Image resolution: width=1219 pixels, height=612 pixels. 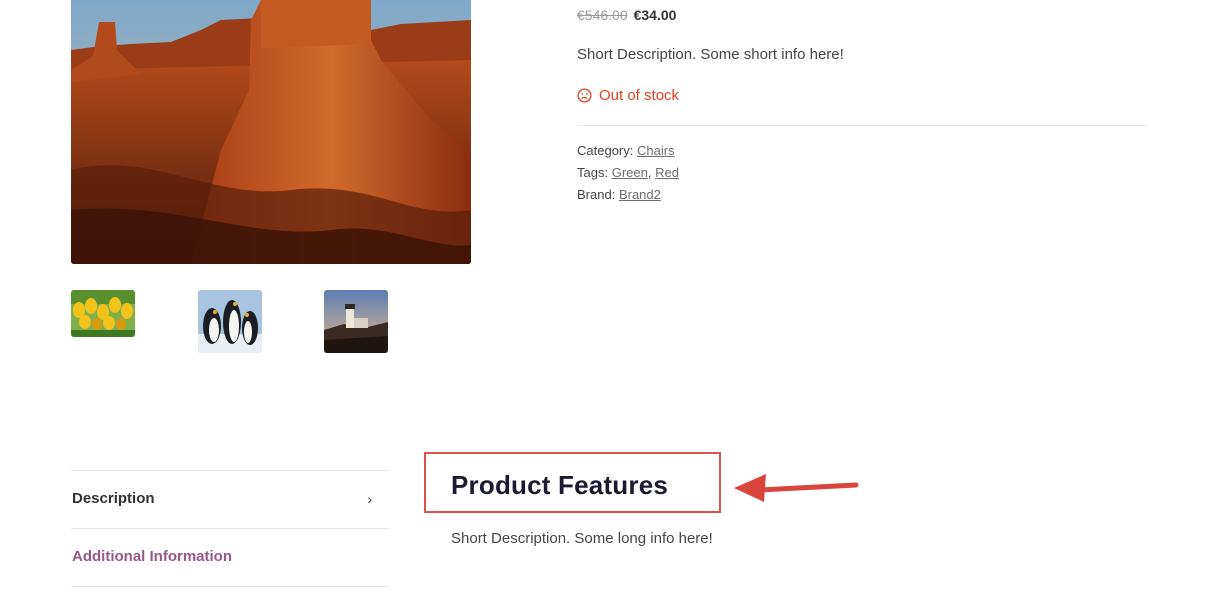 I want to click on red-arrow-icon, so click(x=796, y=488).